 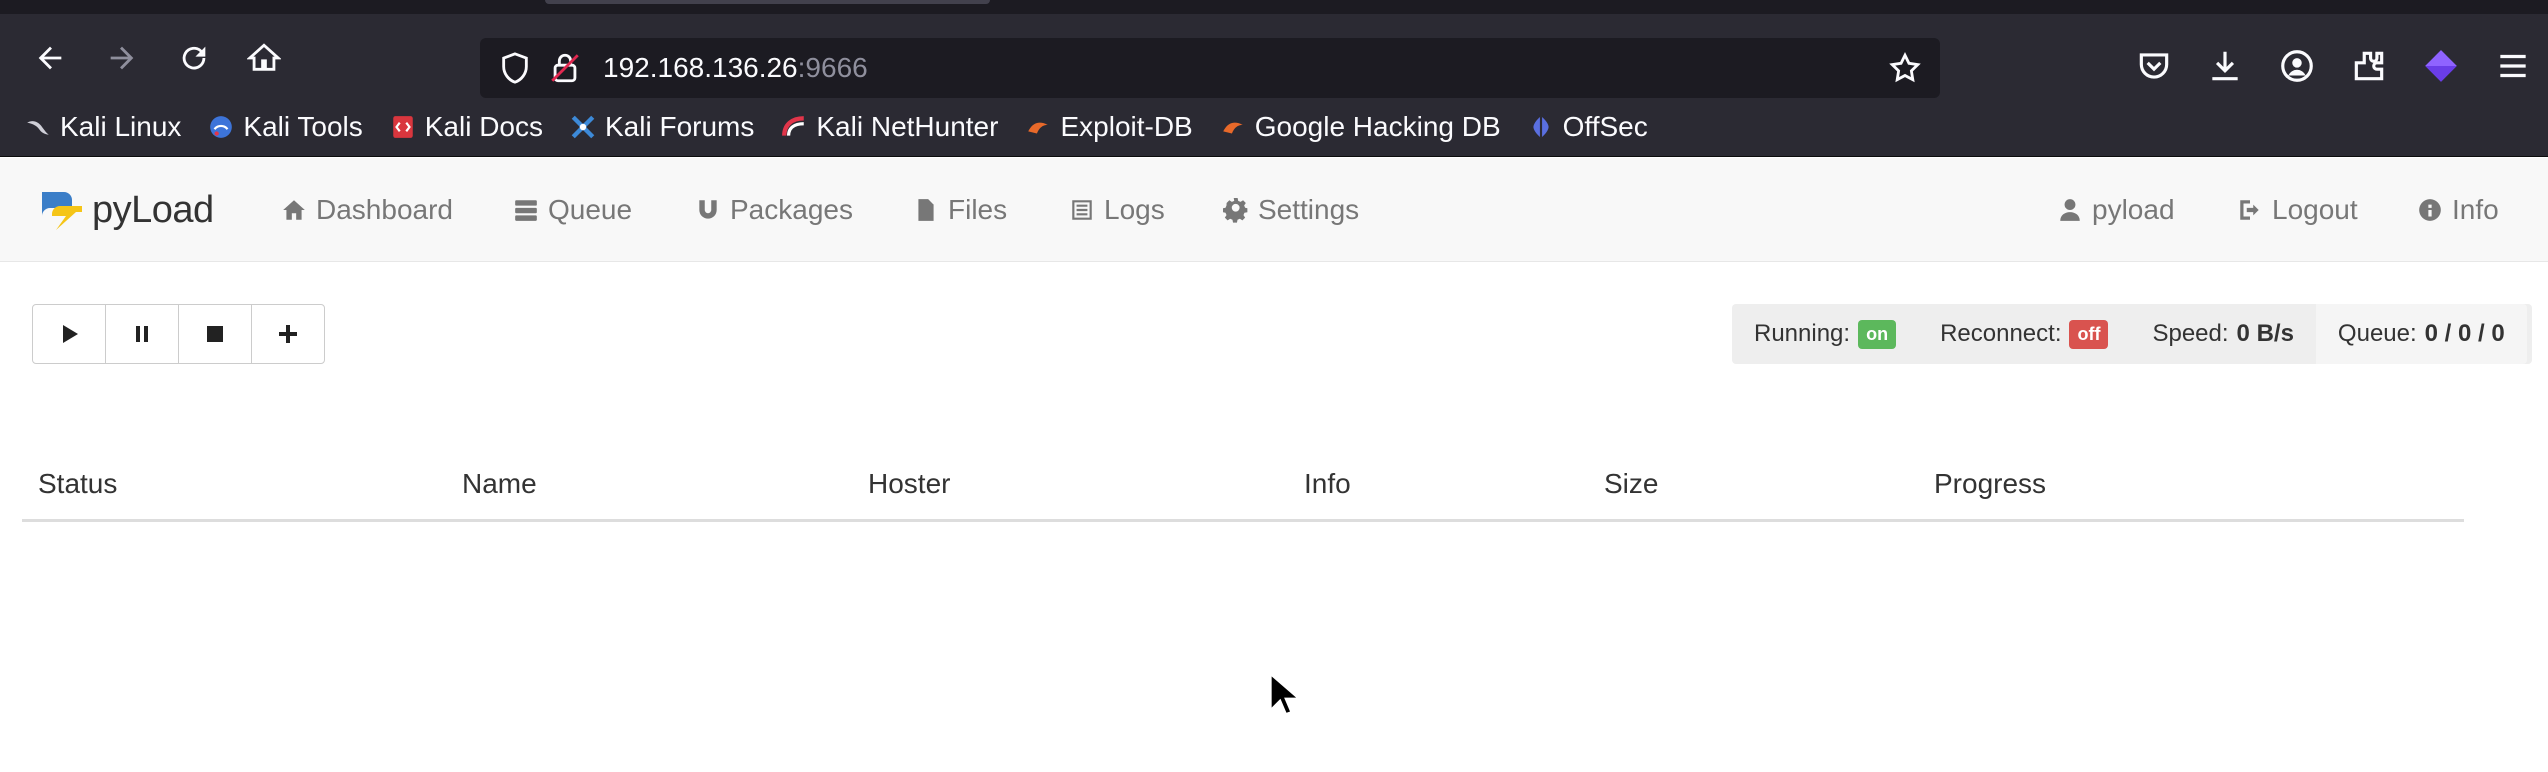 I want to click on account-icon, so click(x=2297, y=66).